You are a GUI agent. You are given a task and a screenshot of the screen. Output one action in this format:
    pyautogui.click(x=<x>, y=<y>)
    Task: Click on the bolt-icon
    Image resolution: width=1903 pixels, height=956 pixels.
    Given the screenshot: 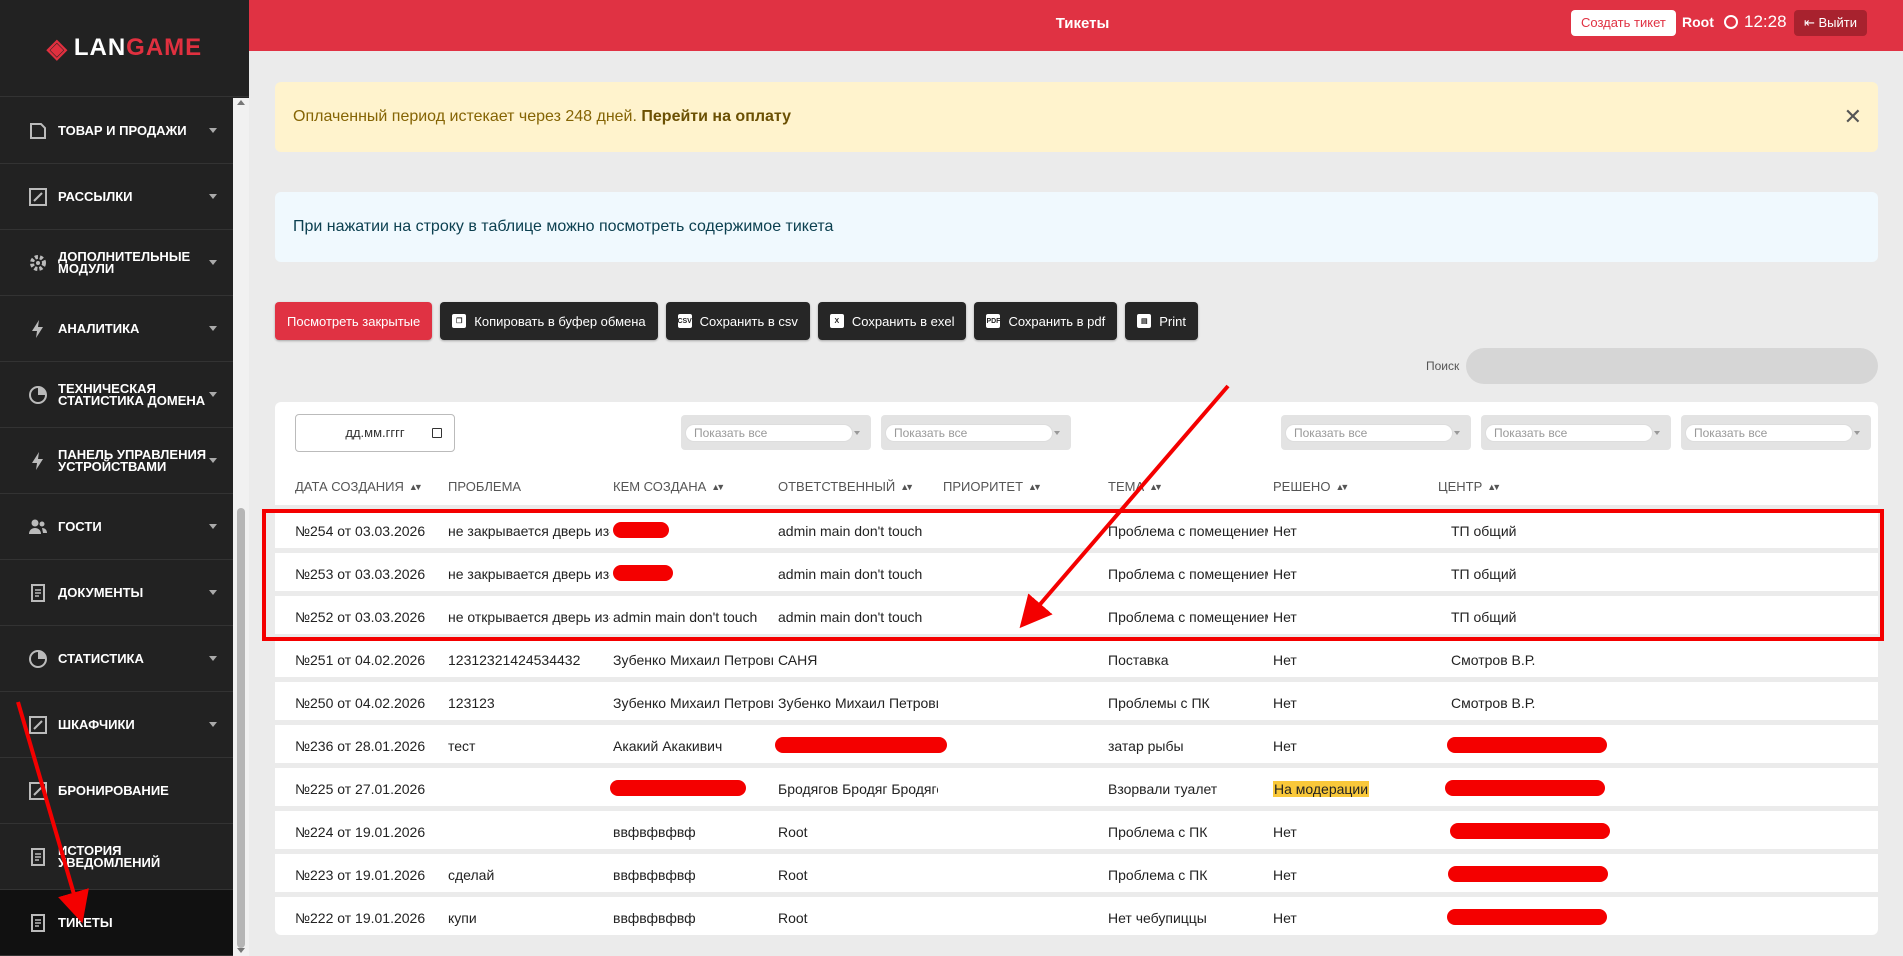 What is the action you would take?
    pyautogui.click(x=38, y=329)
    